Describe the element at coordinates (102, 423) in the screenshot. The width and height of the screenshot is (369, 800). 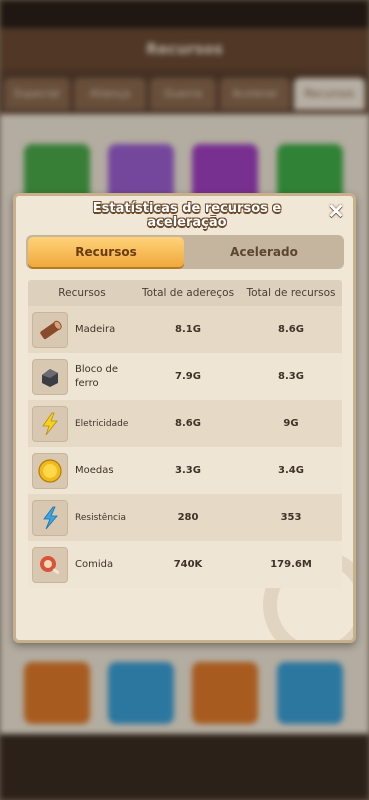
I see `resource-name: Eletricidade` at that location.